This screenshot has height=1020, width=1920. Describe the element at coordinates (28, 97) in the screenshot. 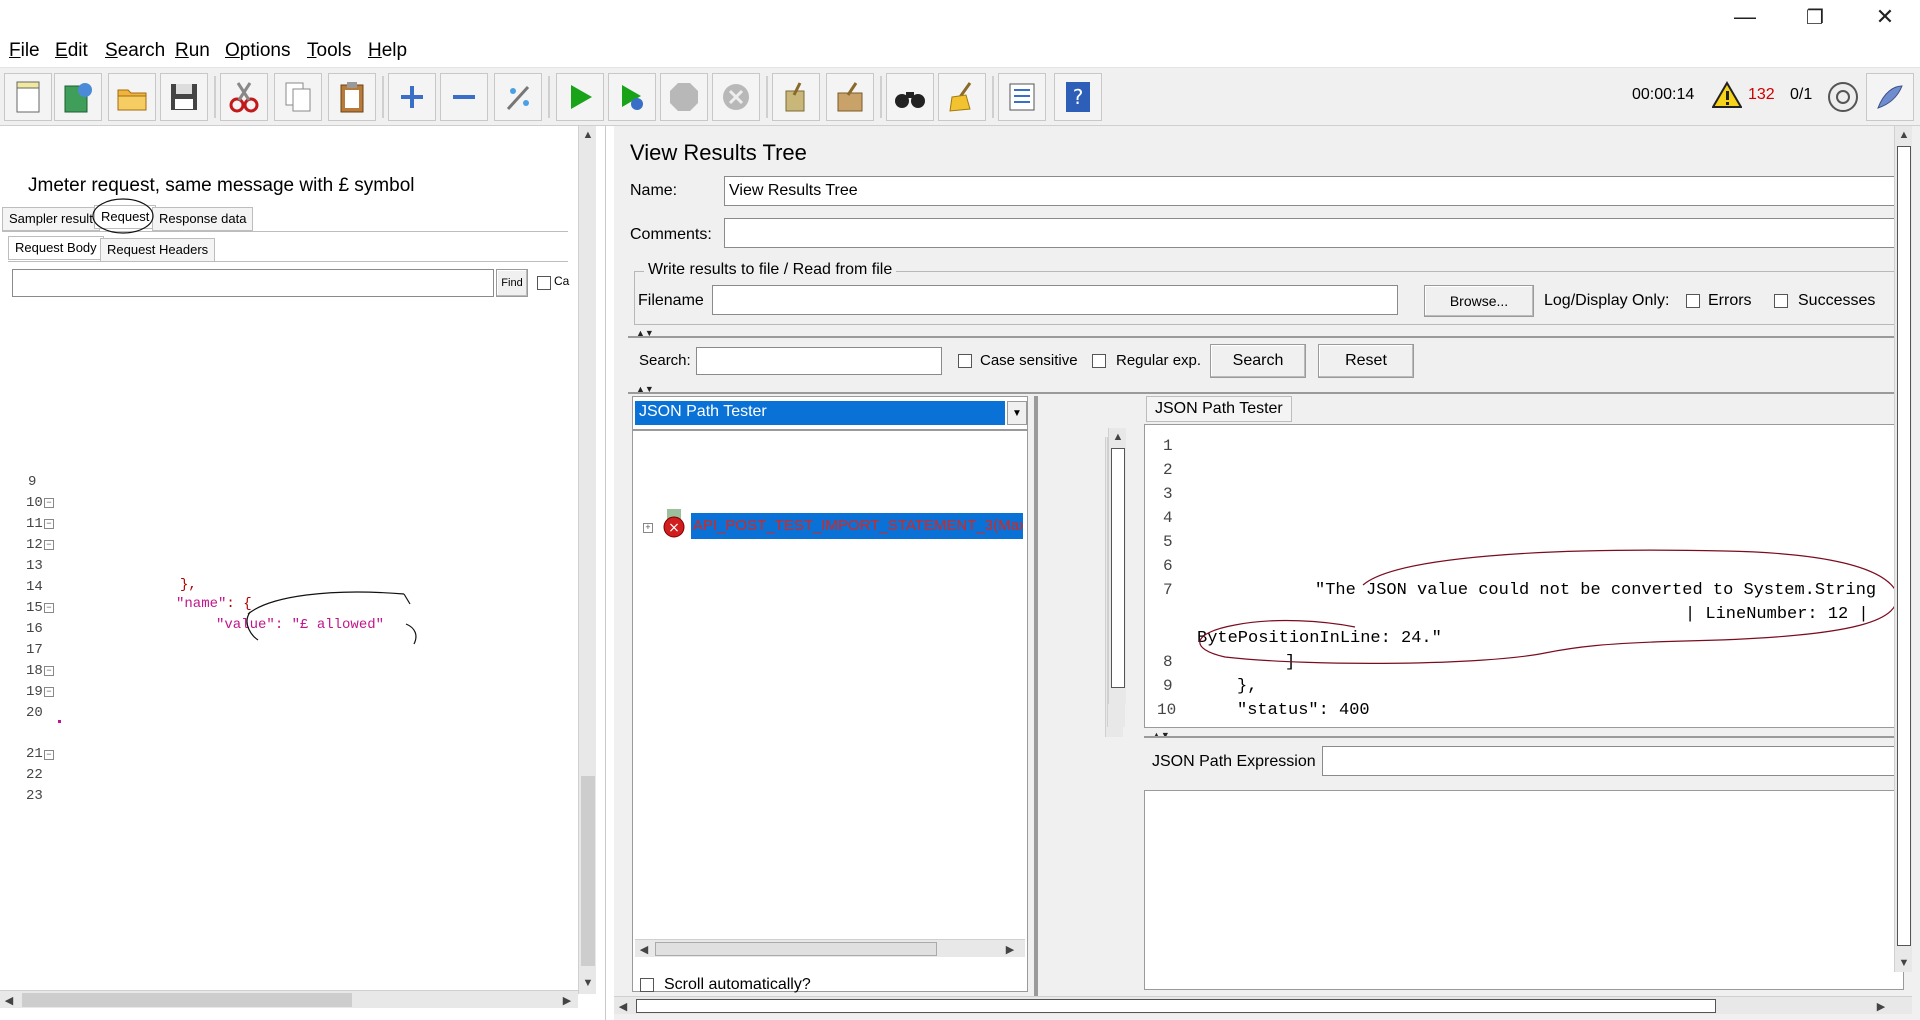

I see `new-button` at that location.